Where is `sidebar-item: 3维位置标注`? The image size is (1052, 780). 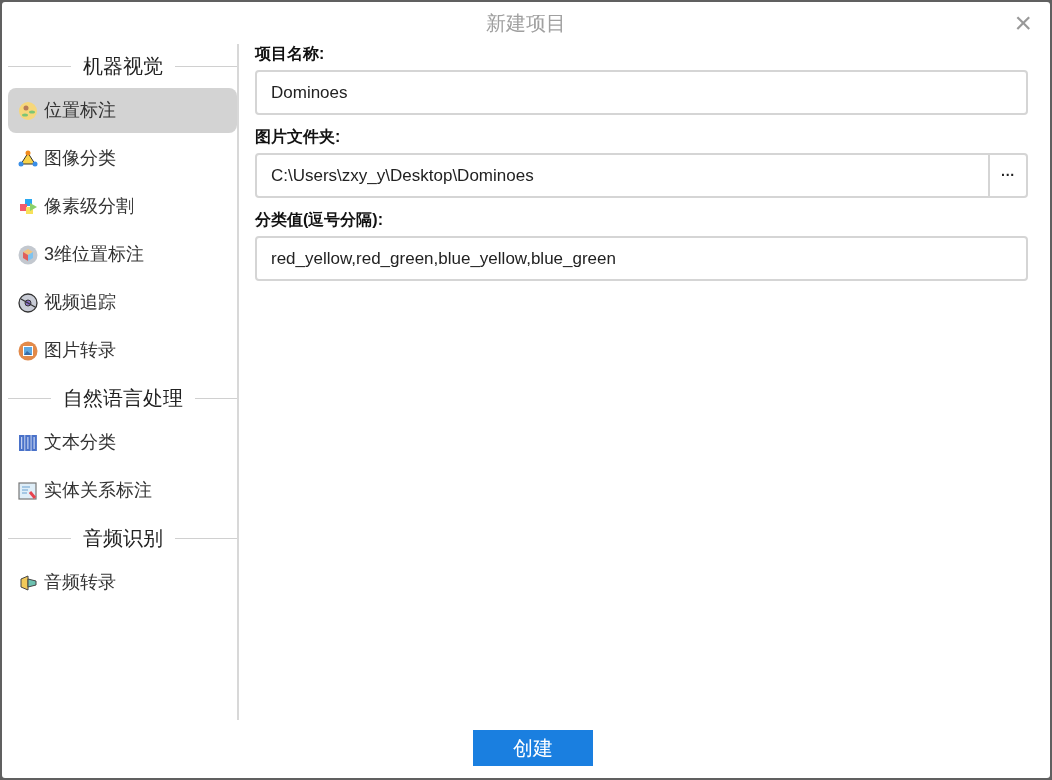
sidebar-item: 3维位置标注 is located at coordinates (122, 254).